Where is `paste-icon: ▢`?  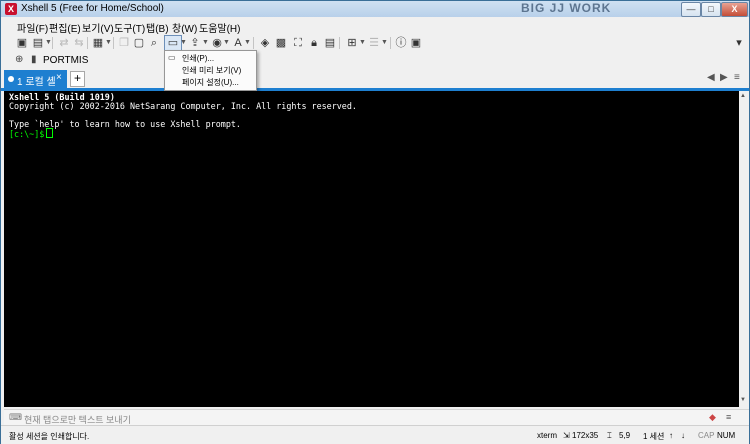 paste-icon: ▢ is located at coordinates (139, 43).